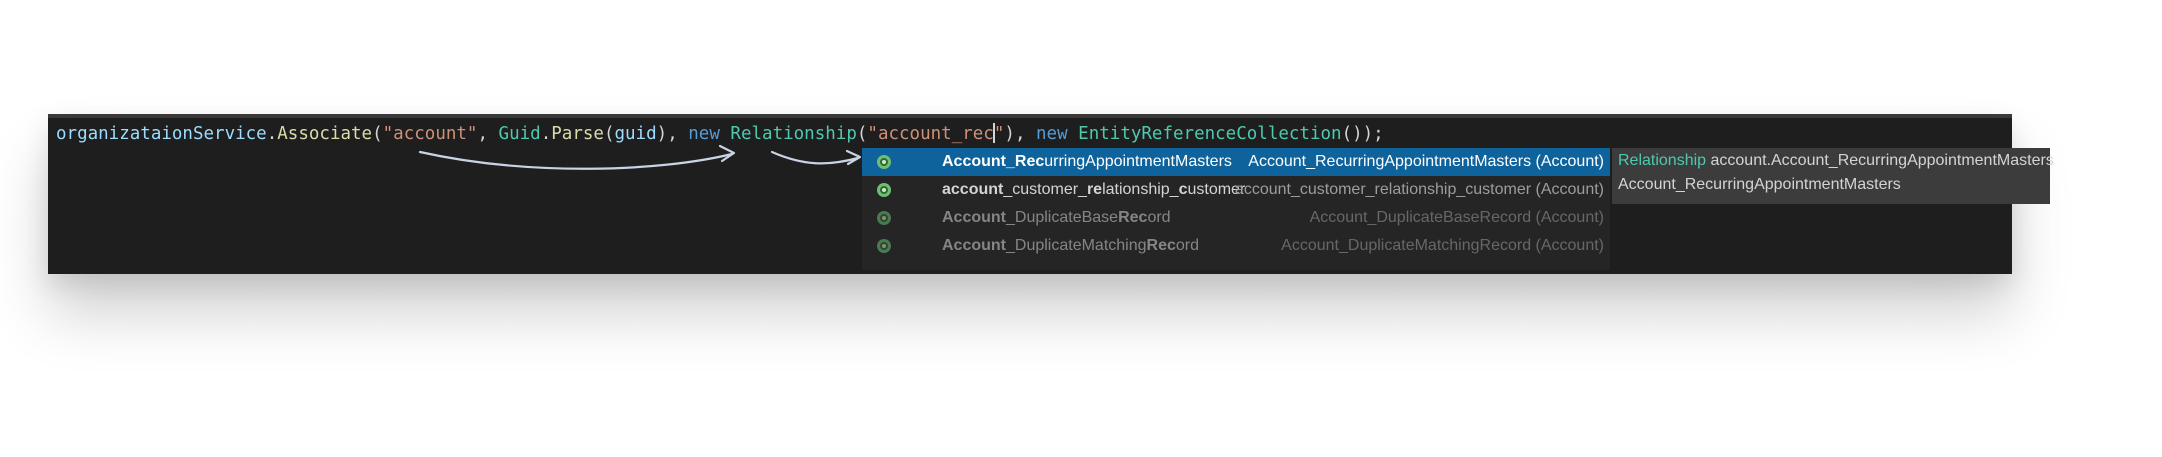 This screenshot has height=457, width=2162. Describe the element at coordinates (1362, 134) in the screenshot. I see `code-tail: ());` at that location.